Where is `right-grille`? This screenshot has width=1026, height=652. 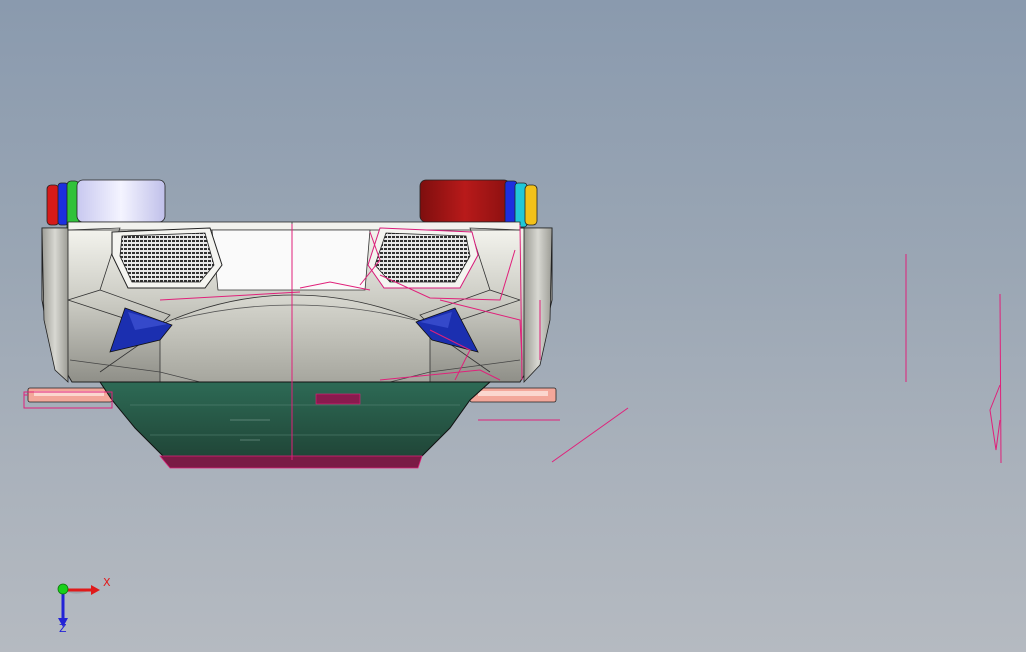
right-grille is located at coordinates (423, 258).